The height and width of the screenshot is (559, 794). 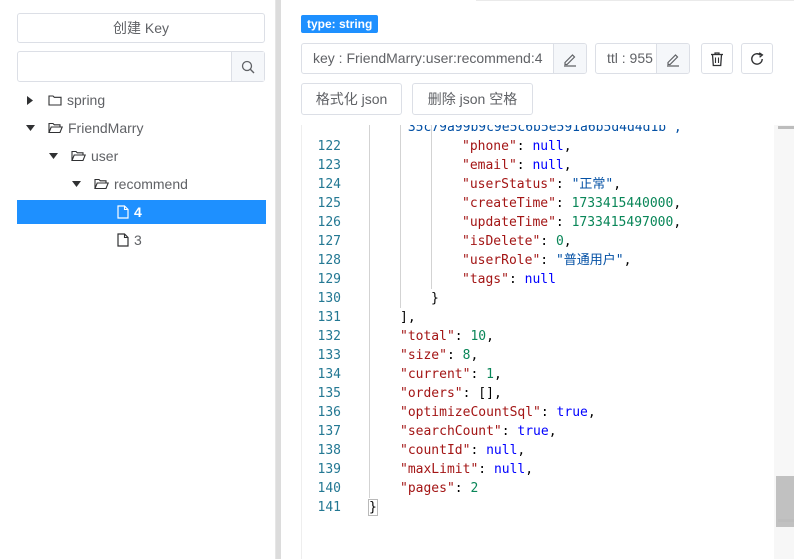 I want to click on caret-right-icon, so click(x=30, y=100).